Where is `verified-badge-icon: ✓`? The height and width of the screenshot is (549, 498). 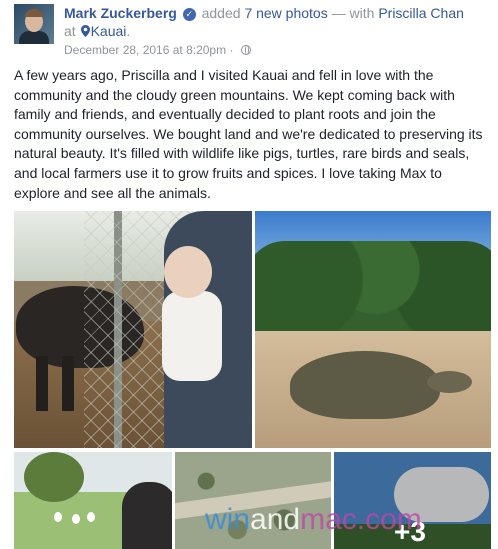
verified-badge-icon: ✓ is located at coordinates (189, 14).